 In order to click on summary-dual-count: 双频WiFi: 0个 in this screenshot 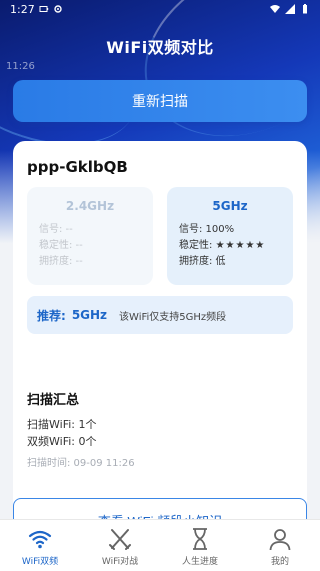, I will do `click(62, 441)`.